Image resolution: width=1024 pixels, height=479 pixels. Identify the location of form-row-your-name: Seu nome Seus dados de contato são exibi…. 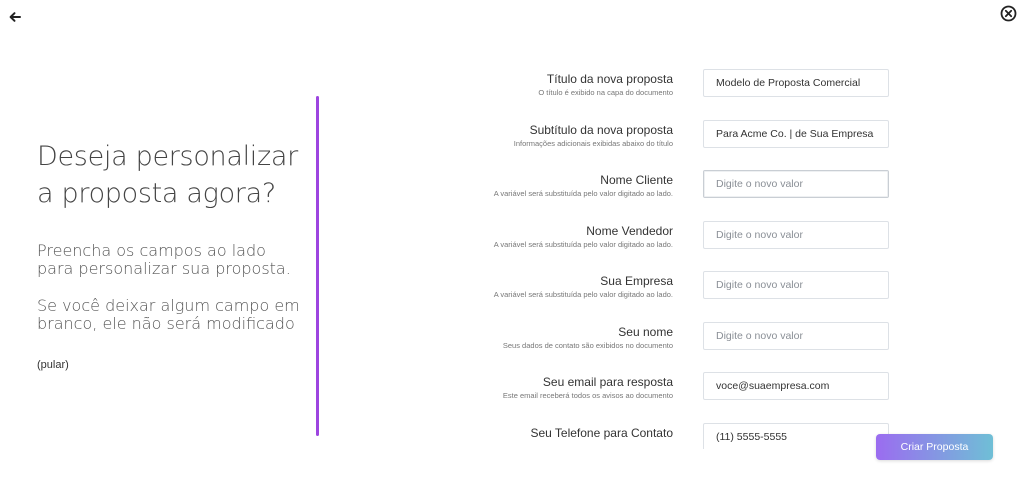
(665, 346).